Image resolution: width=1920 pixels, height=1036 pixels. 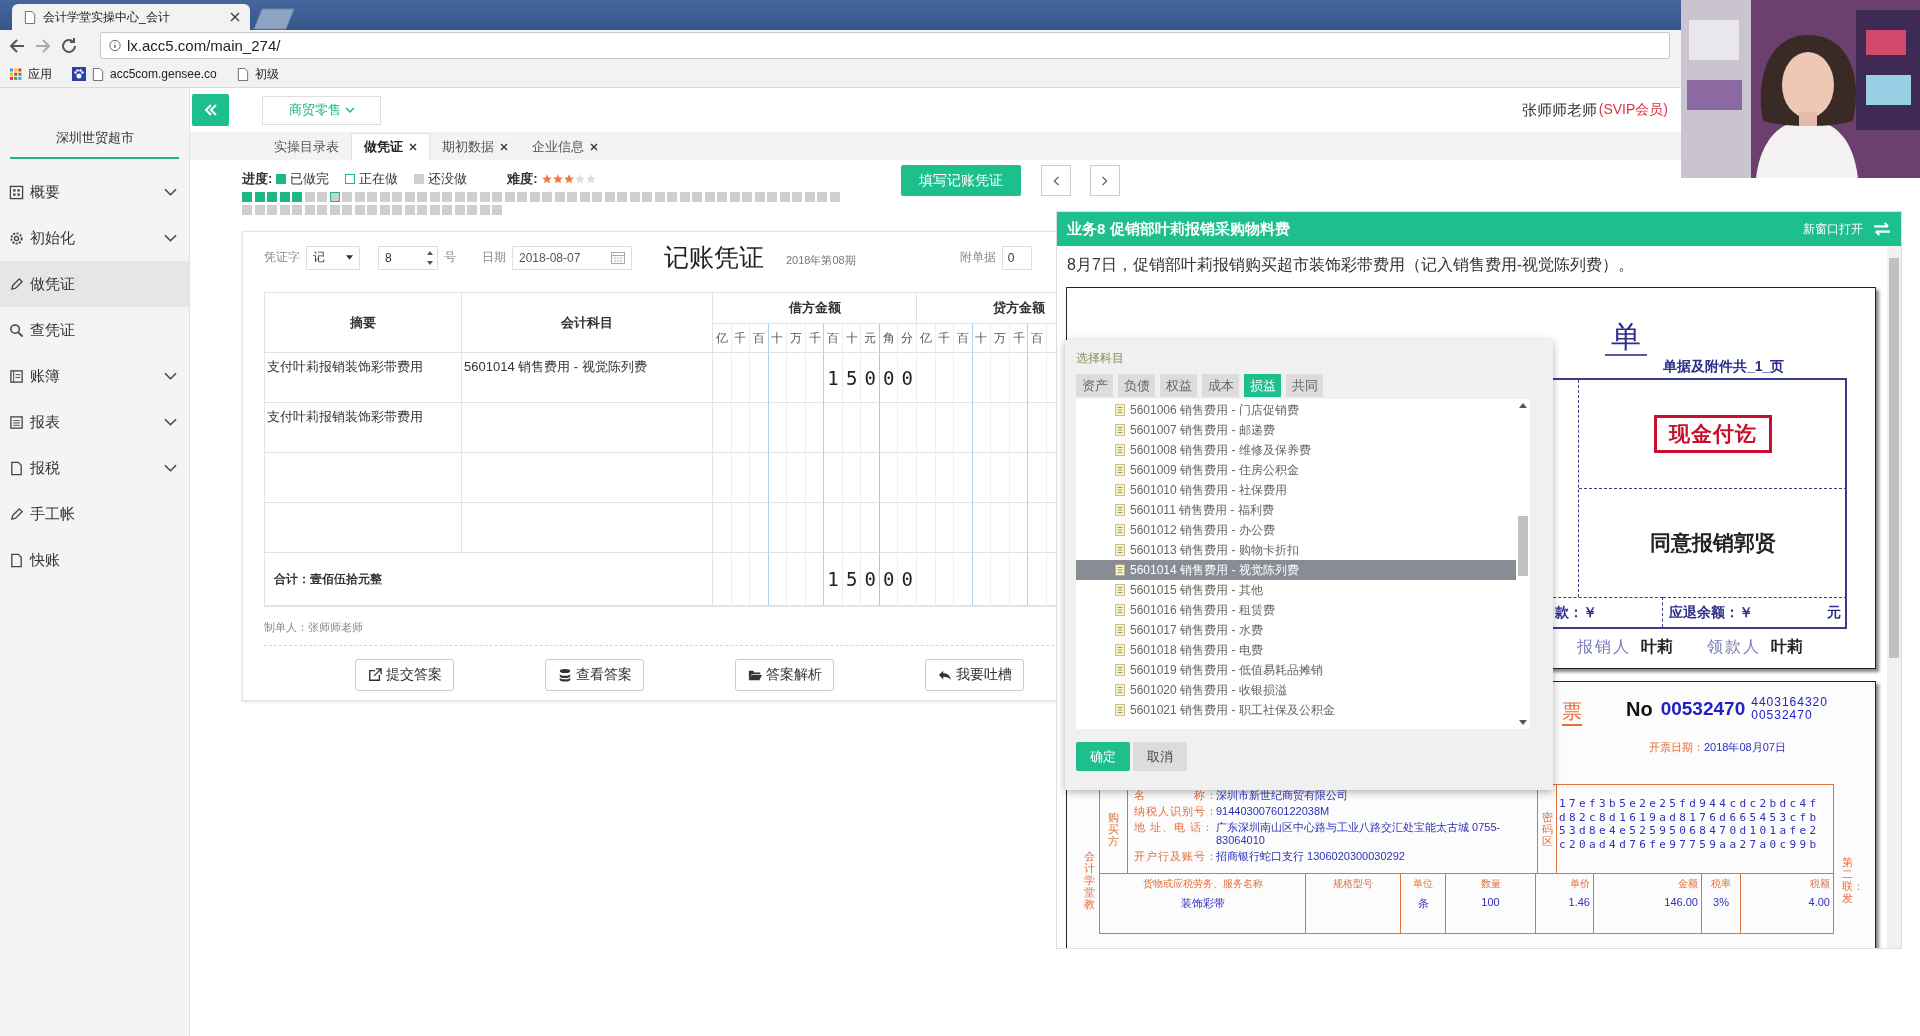 I want to click on sidebar-item: 概要, so click(x=94, y=192).